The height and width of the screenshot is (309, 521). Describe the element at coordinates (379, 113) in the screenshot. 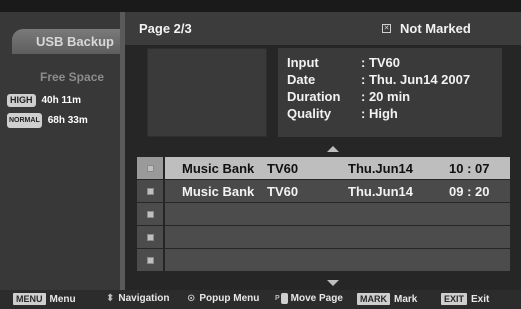

I see `info-quality-value: : High` at that location.